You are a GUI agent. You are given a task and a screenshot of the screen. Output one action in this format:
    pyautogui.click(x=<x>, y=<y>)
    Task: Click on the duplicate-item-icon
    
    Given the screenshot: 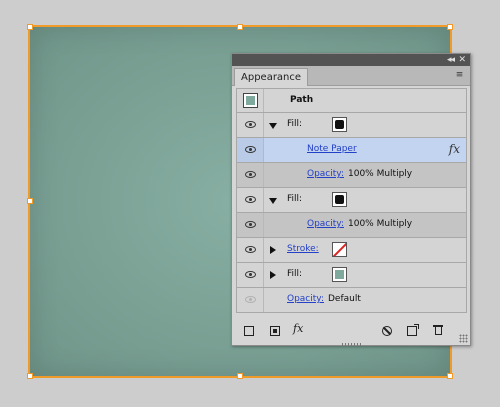 What is the action you would take?
    pyautogui.click(x=413, y=330)
    